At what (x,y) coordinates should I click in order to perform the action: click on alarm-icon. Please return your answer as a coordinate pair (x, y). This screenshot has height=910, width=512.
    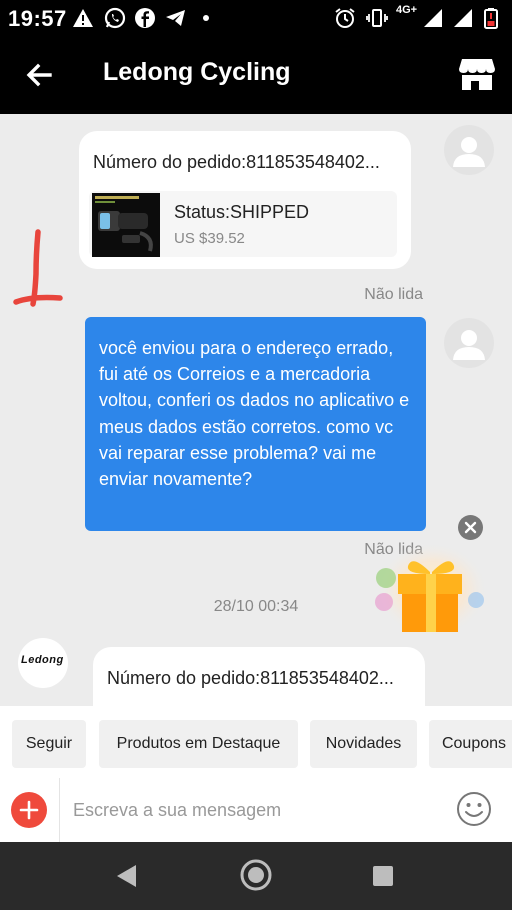
    Looking at the image, I should click on (345, 18).